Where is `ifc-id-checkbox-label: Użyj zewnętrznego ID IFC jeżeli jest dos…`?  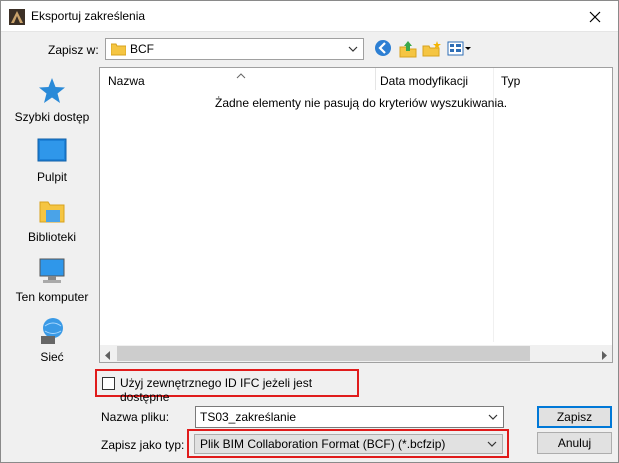 ifc-id-checkbox-label: Użyj zewnętrznego ID IFC jeżeli jest dos… is located at coordinates (238, 390).